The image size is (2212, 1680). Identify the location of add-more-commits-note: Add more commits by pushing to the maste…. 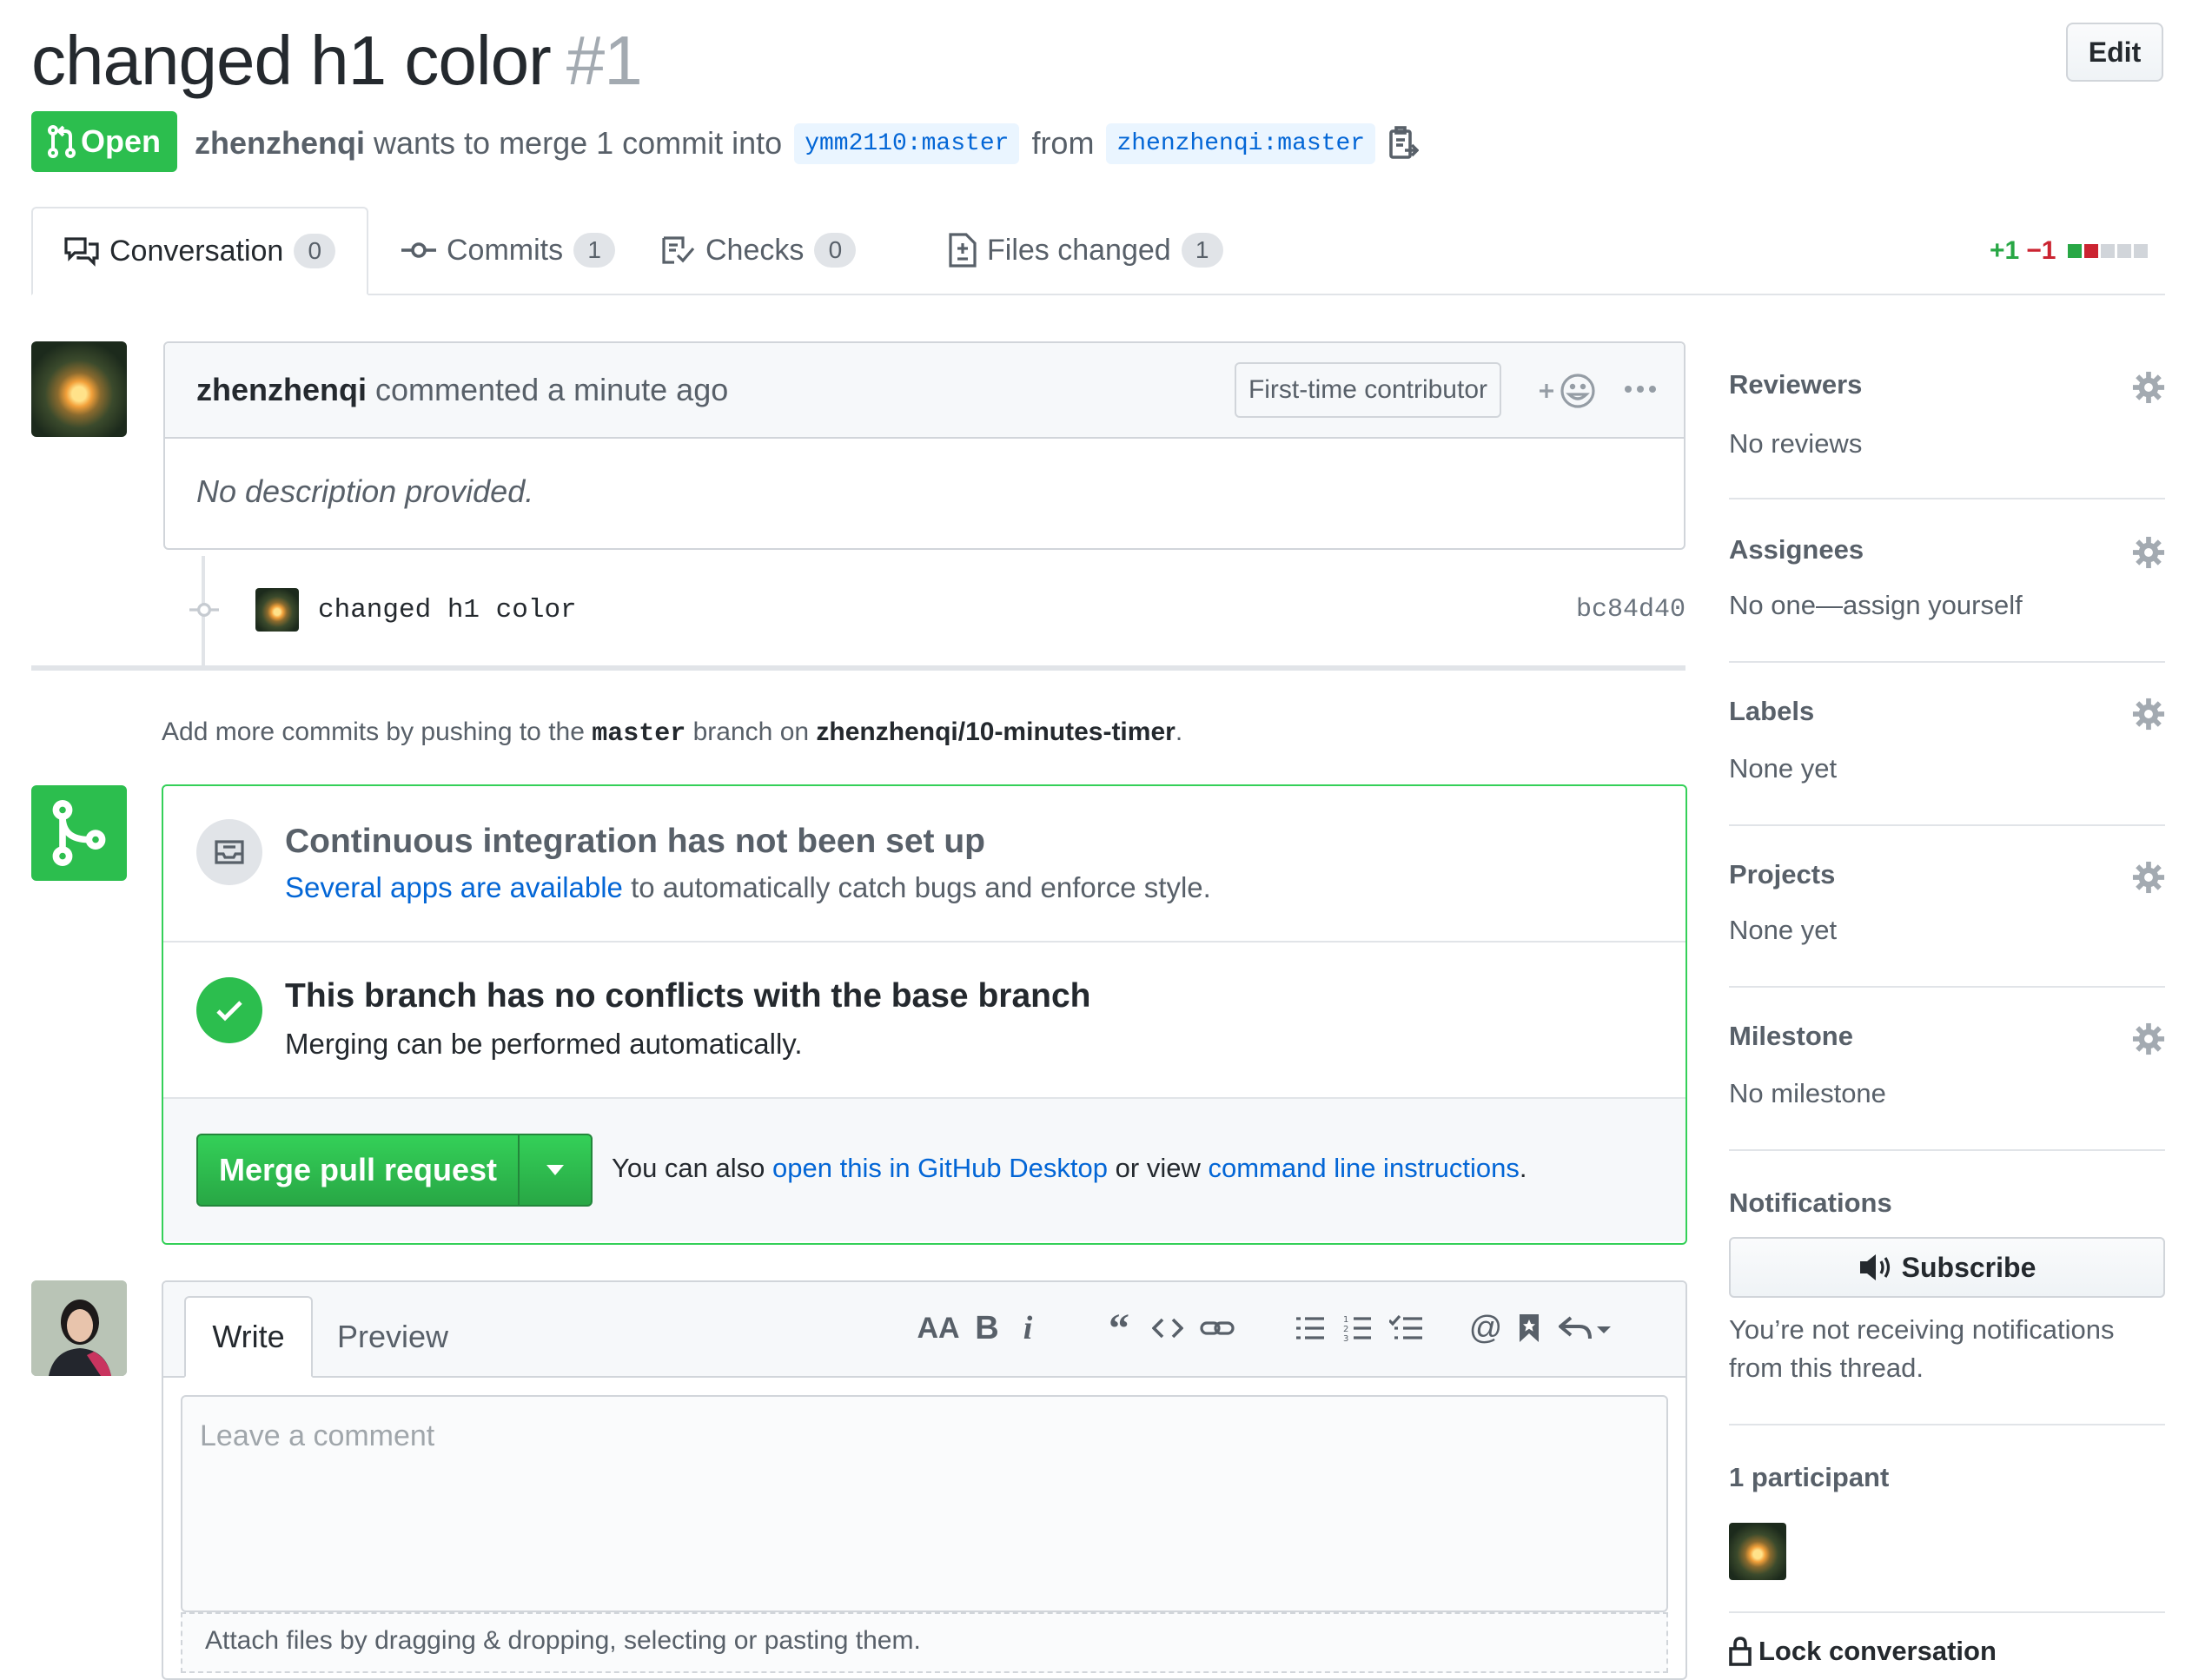
(672, 733).